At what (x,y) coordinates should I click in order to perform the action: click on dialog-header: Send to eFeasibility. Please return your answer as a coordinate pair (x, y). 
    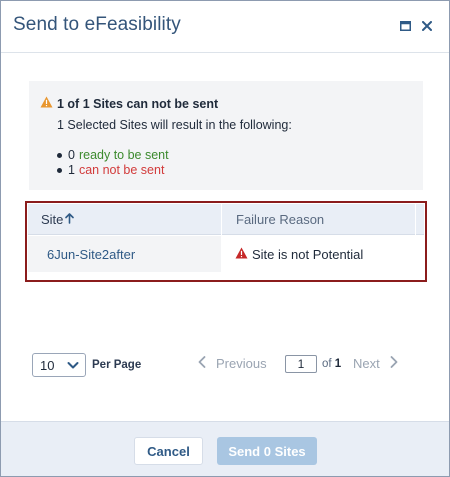
    Looking at the image, I should click on (225, 27).